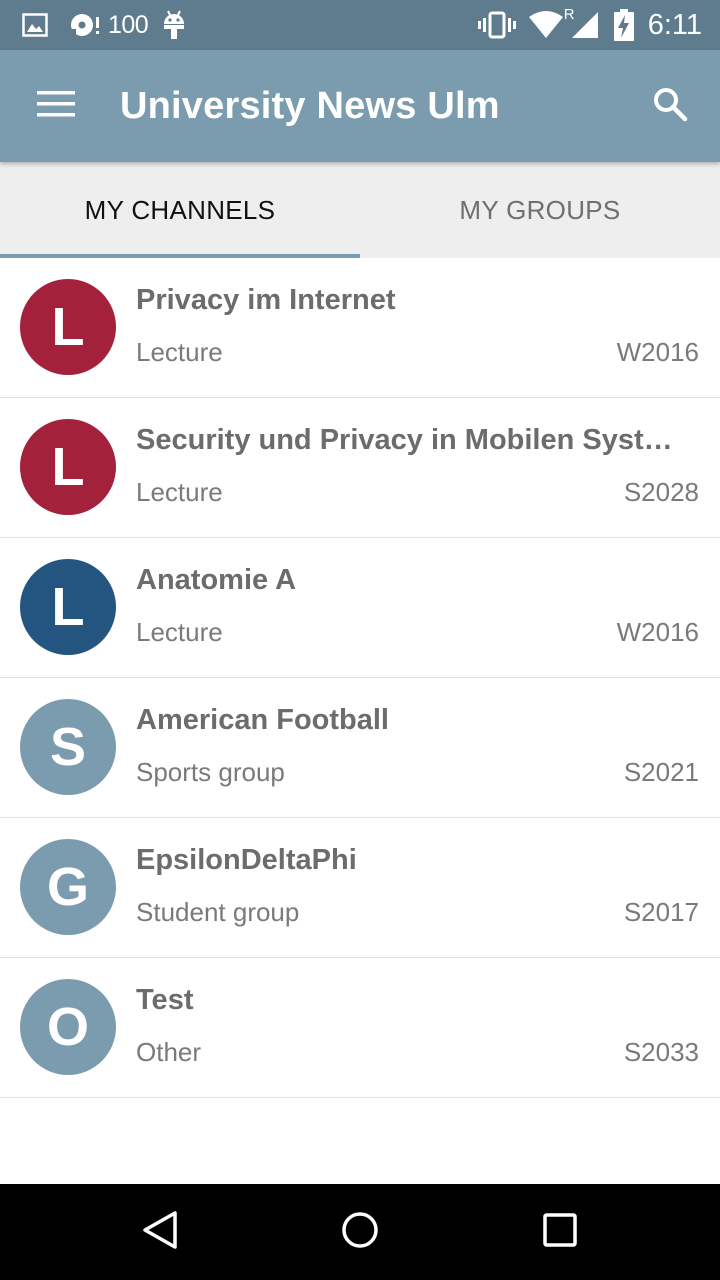 The image size is (720, 1280). I want to click on home-icon, so click(360, 1232).